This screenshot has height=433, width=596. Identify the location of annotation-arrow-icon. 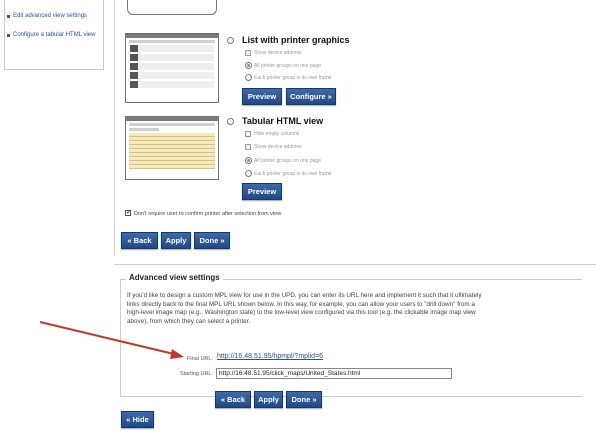
(111, 340).